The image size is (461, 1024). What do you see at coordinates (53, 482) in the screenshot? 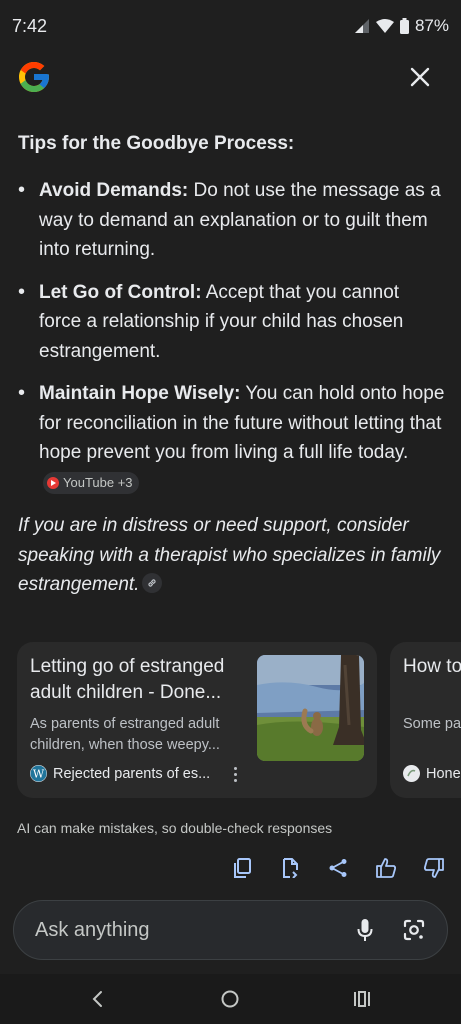
I see `youtube-icon` at bounding box center [53, 482].